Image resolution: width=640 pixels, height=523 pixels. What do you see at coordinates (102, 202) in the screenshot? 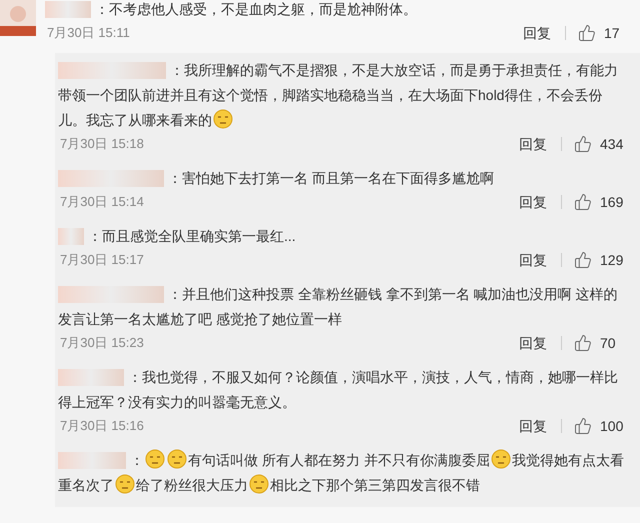
I see `comment-date: 7月30日 15:14` at bounding box center [102, 202].